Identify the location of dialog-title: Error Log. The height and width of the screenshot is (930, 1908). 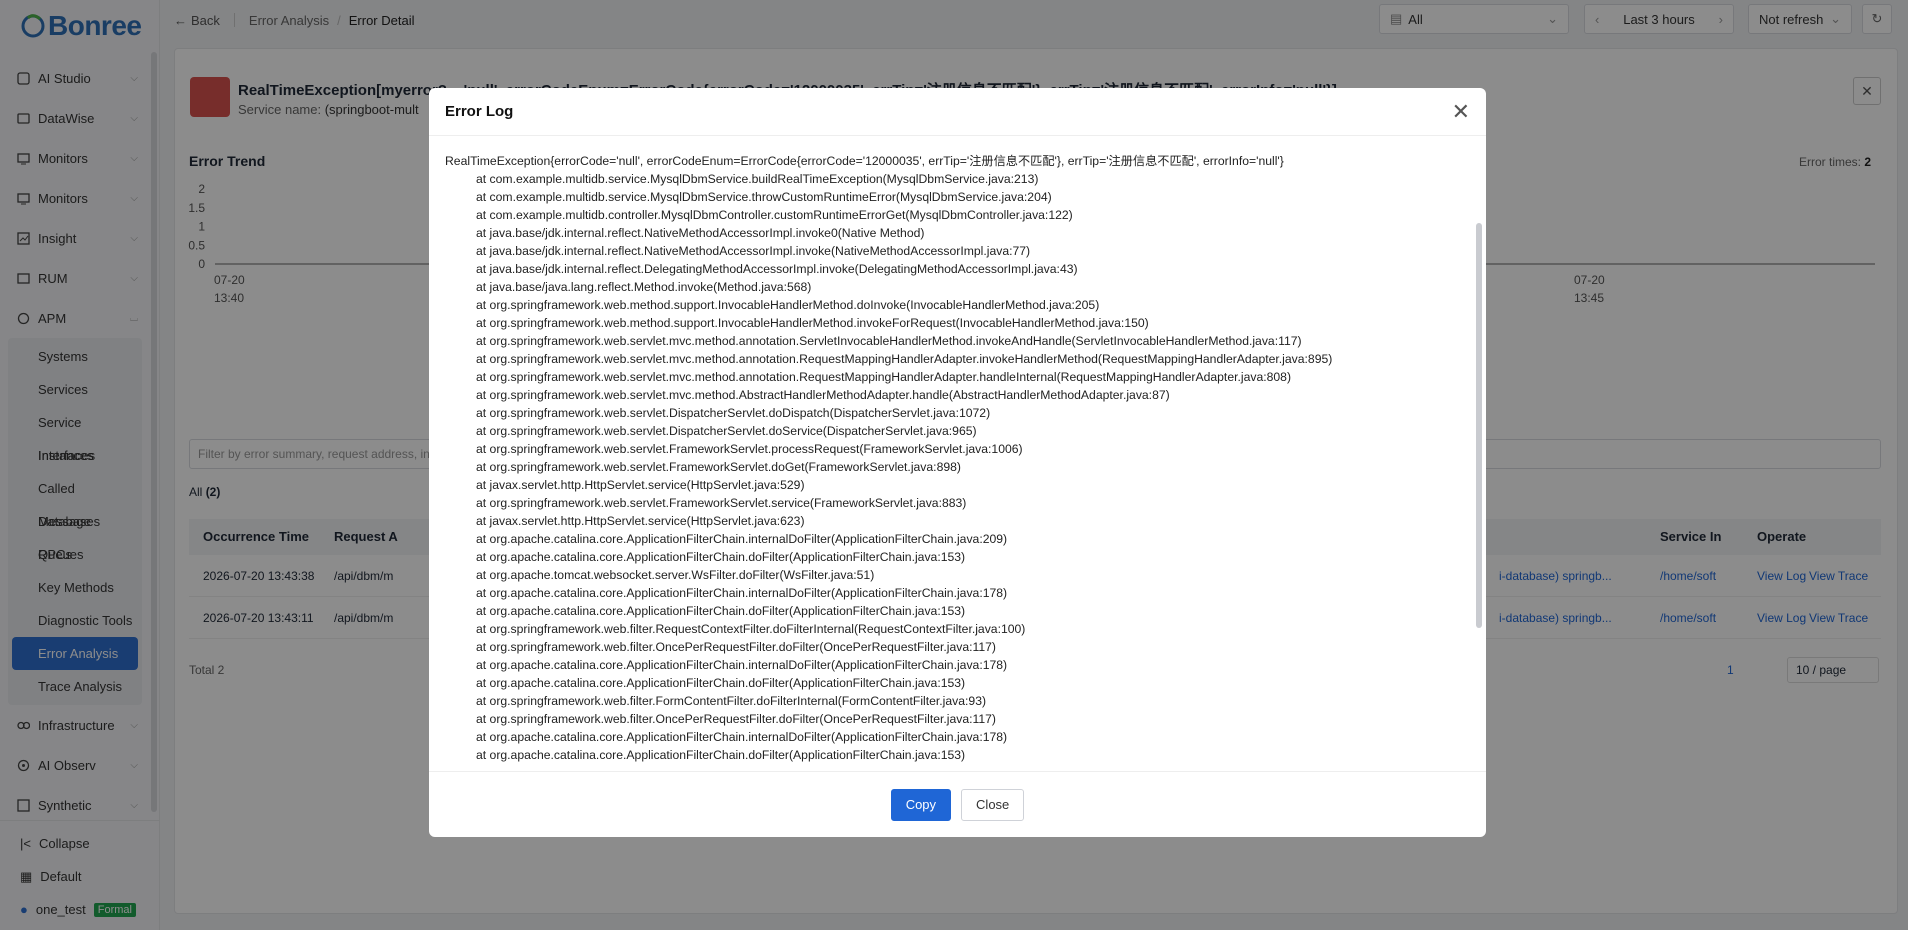
(479, 111).